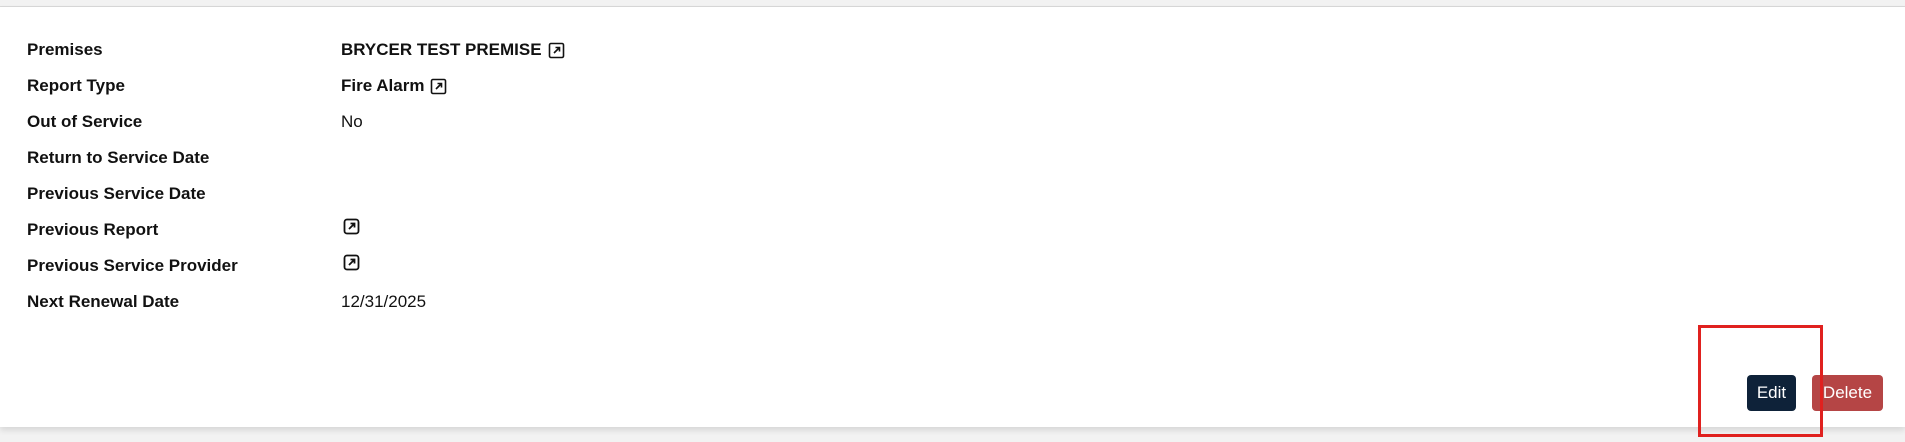 The image size is (1905, 442). Describe the element at coordinates (93, 229) in the screenshot. I see `previous-report-label: Previous Report` at that location.